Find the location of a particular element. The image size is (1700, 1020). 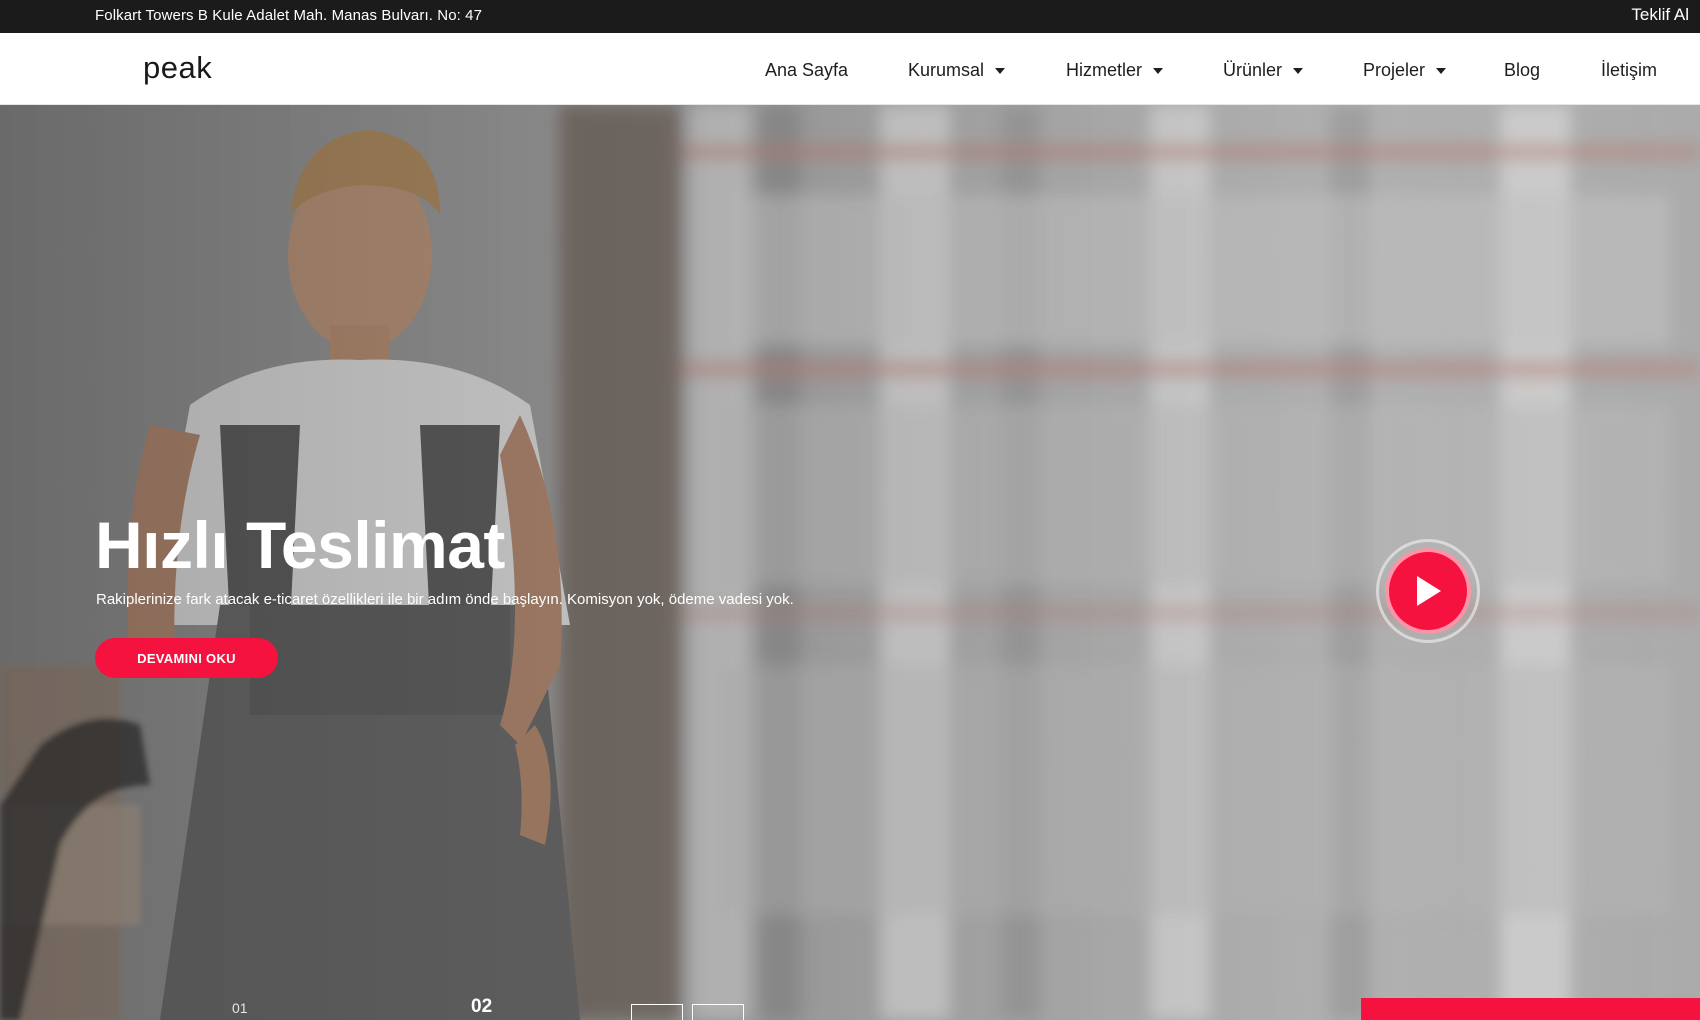

nav-item-label: İletişim is located at coordinates (1629, 69).